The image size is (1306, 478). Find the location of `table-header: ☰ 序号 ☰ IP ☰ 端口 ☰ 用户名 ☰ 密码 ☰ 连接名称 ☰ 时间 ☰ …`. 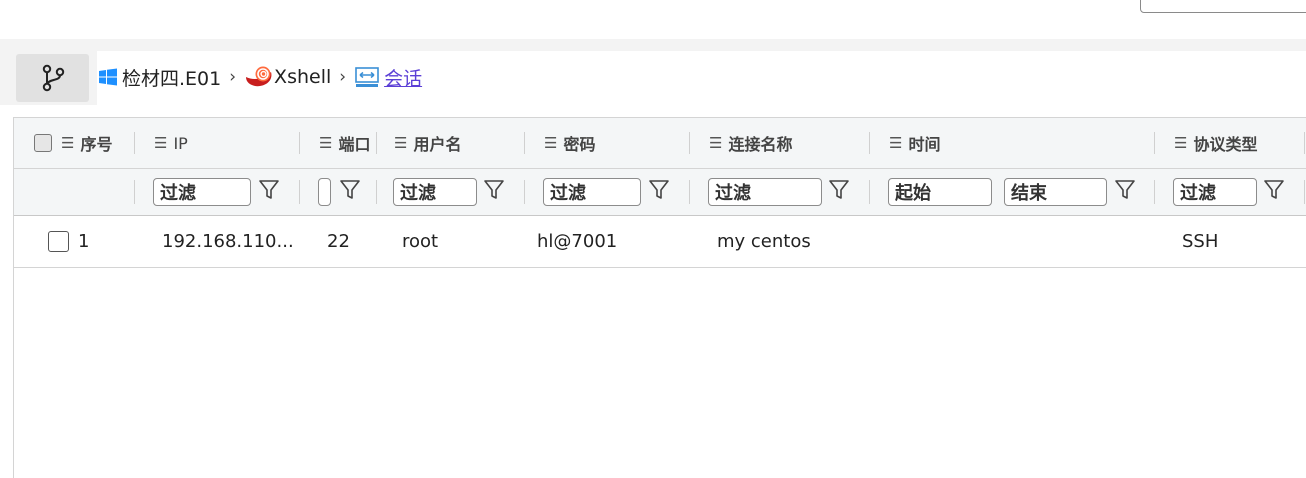

table-header: ☰ 序号 ☰ IP ☰ 端口 ☰ 用户名 ☰ 密码 ☰ 连接名称 ☰ 时间 ☰ … is located at coordinates (660, 143).